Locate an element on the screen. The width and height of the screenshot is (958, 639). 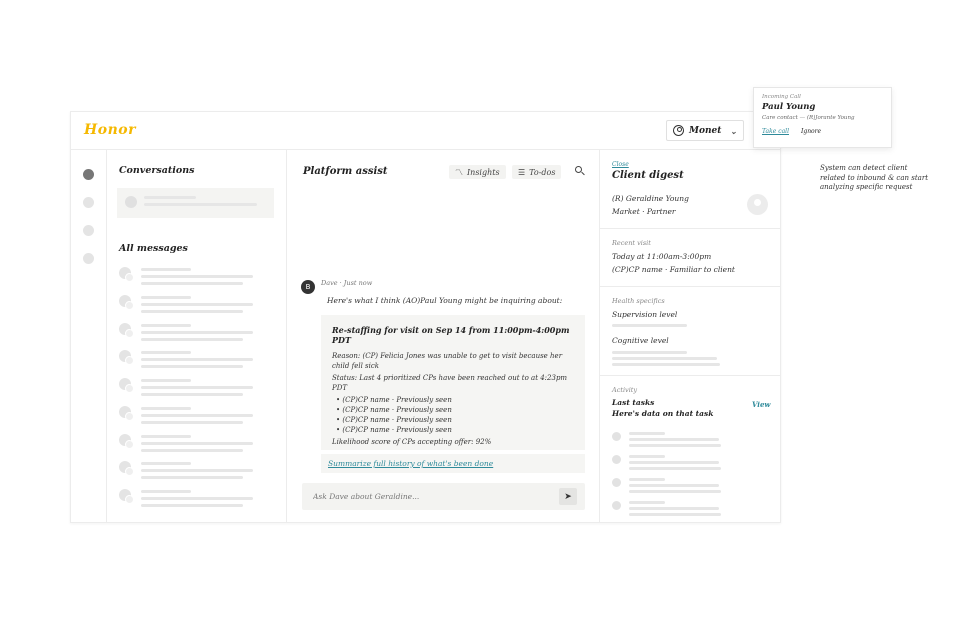
cognitive-level: Cognitive level is located at coordinates (640, 340).